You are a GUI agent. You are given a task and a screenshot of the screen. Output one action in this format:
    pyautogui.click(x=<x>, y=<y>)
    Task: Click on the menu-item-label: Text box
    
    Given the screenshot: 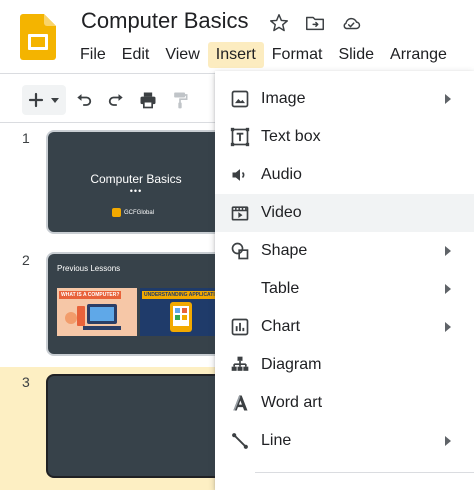 What is the action you would take?
    pyautogui.click(x=291, y=136)
    